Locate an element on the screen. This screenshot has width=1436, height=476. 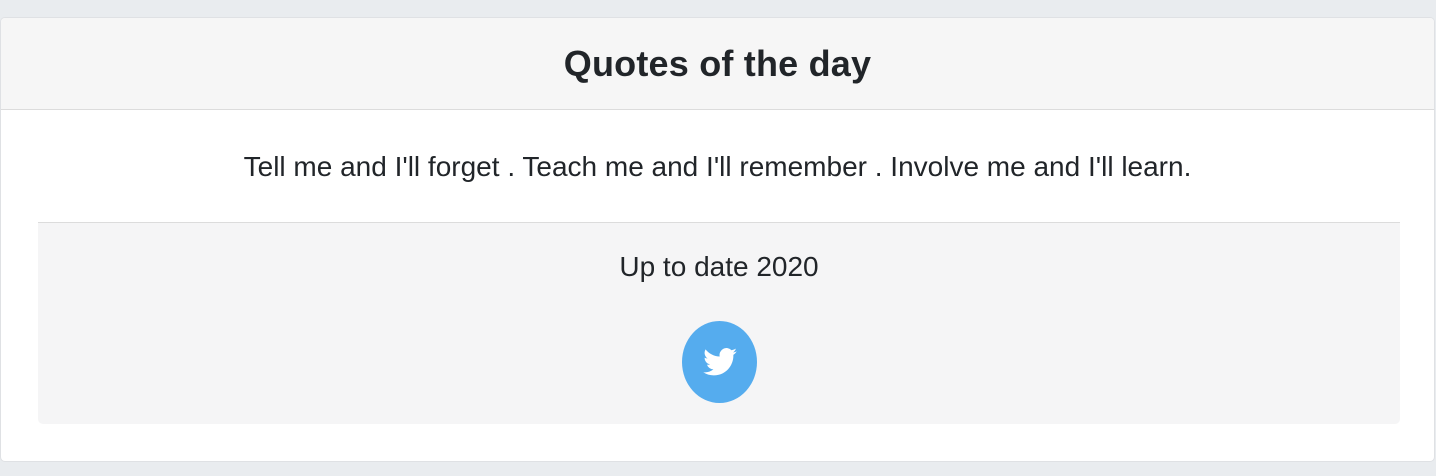
page-title: Quotes of the day is located at coordinates (717, 63).